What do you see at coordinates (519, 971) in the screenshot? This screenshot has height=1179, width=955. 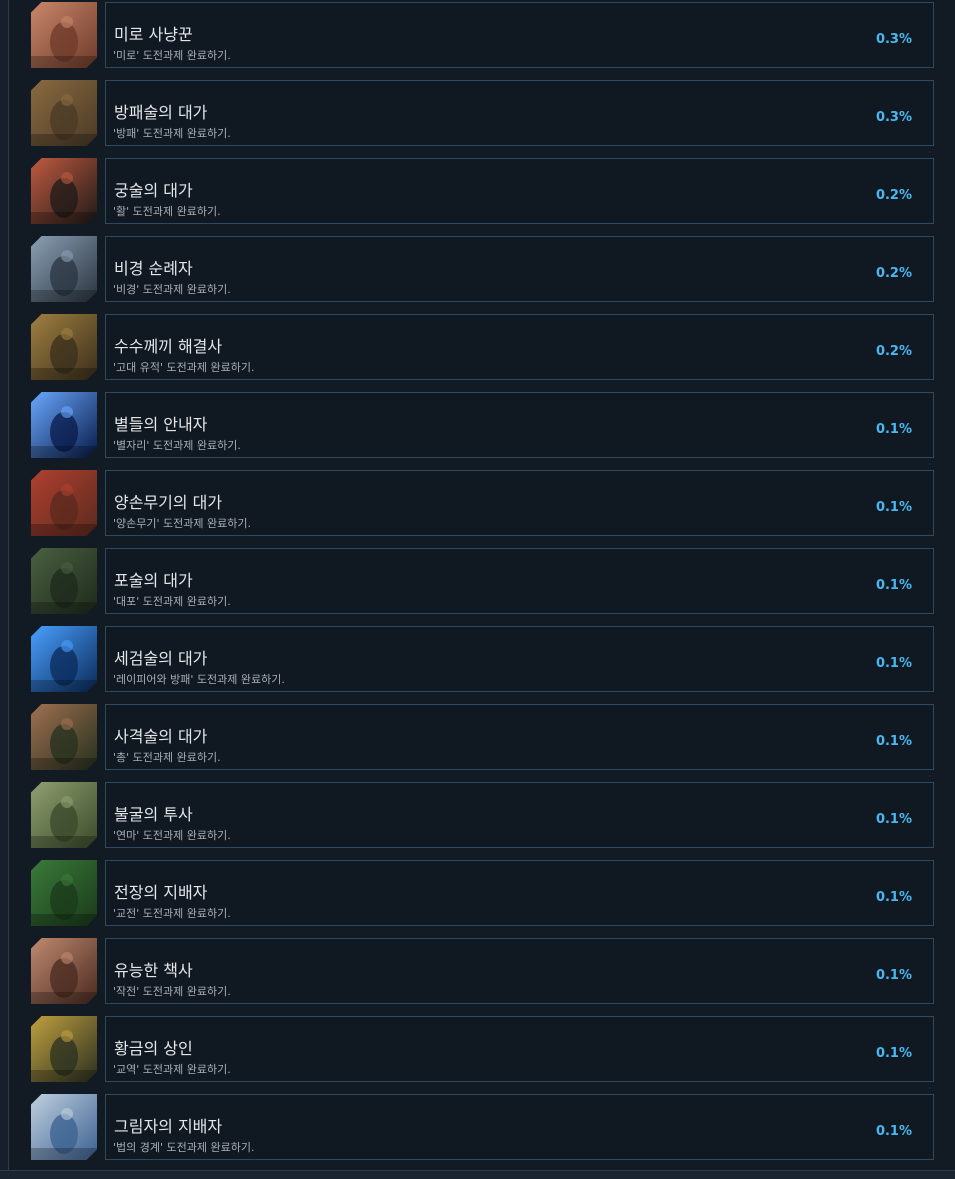 I see `achievement-card: 유능한 책사 '작전' 도전과제 완료하기. 0.1%` at bounding box center [519, 971].